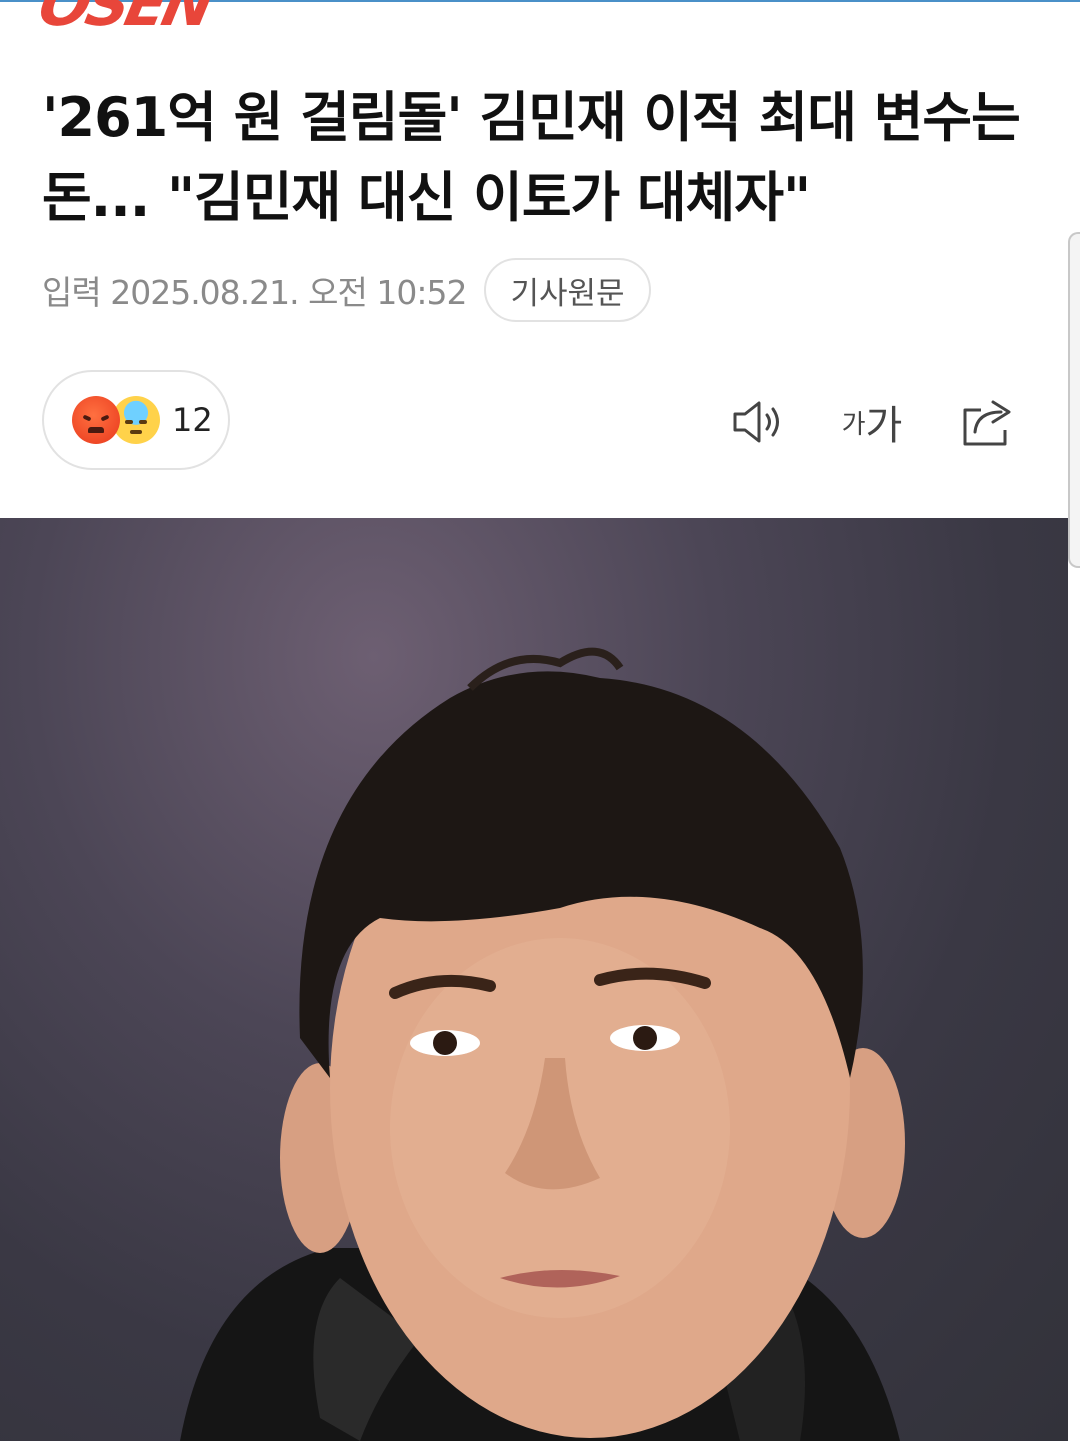 The width and height of the screenshot is (1080, 1441). I want to click on reaction-count: 12, so click(192, 420).